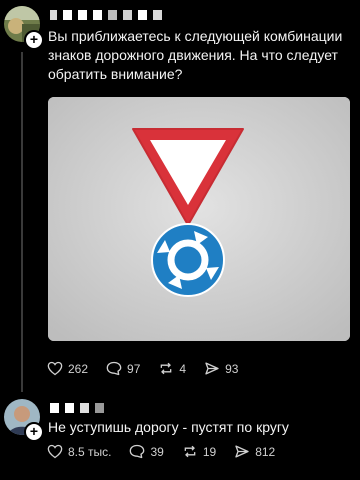  I want to click on reply-author-name, so click(77, 408).